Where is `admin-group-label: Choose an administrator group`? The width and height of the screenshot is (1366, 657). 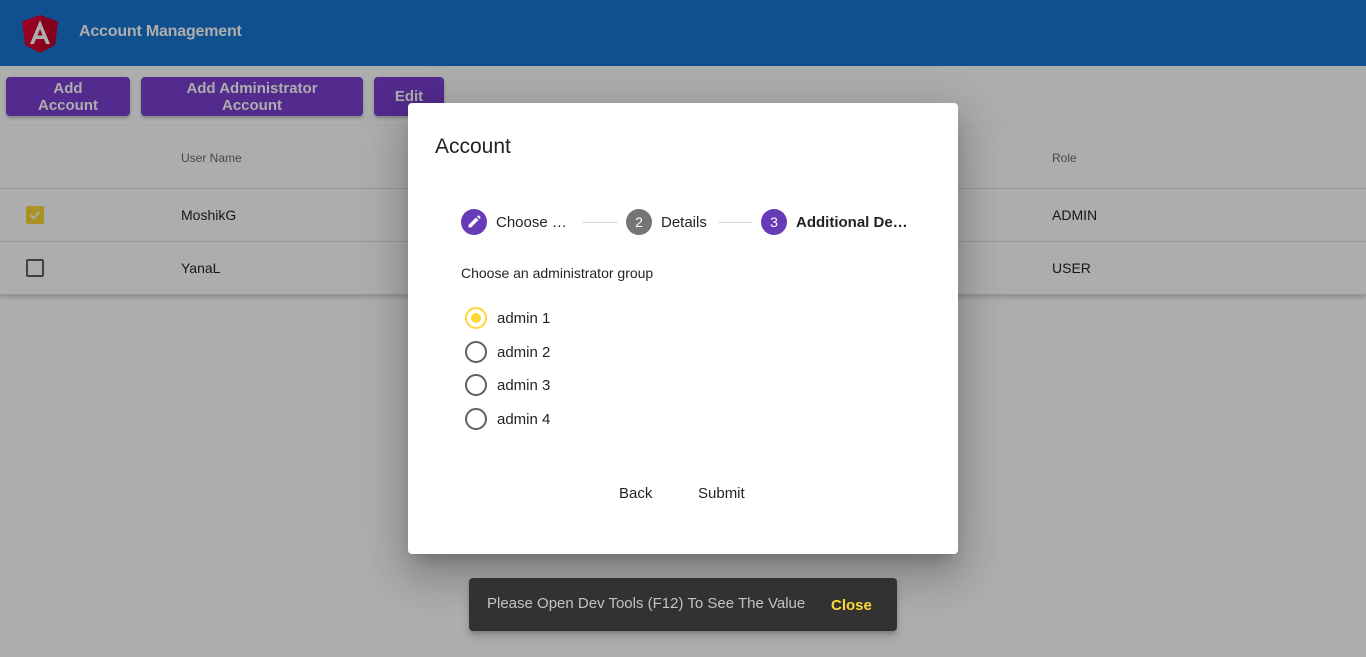
admin-group-label: Choose an administrator group is located at coordinates (557, 273).